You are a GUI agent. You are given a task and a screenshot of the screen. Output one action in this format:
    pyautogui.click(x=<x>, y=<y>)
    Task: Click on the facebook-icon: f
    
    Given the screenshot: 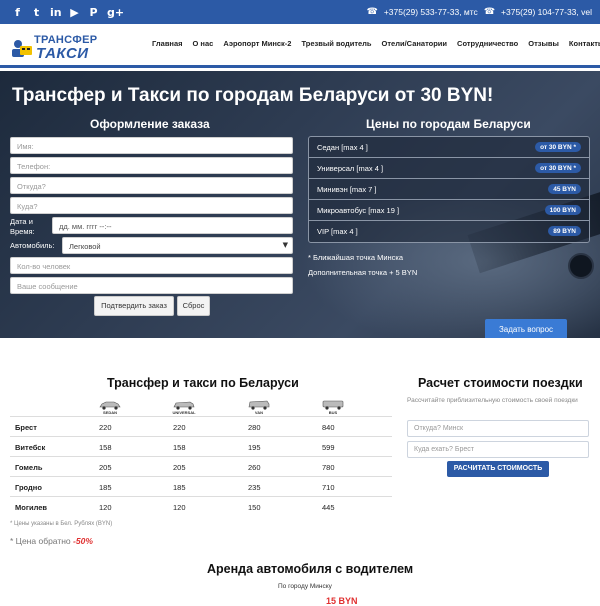 What is the action you would take?
    pyautogui.click(x=17, y=12)
    